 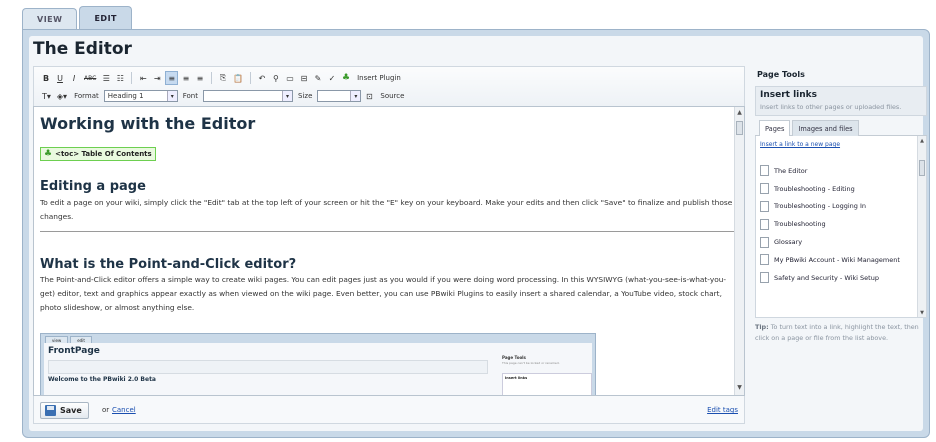 What do you see at coordinates (379, 78) in the screenshot?
I see `insert-plugin-button: Insert Plugin` at bounding box center [379, 78].